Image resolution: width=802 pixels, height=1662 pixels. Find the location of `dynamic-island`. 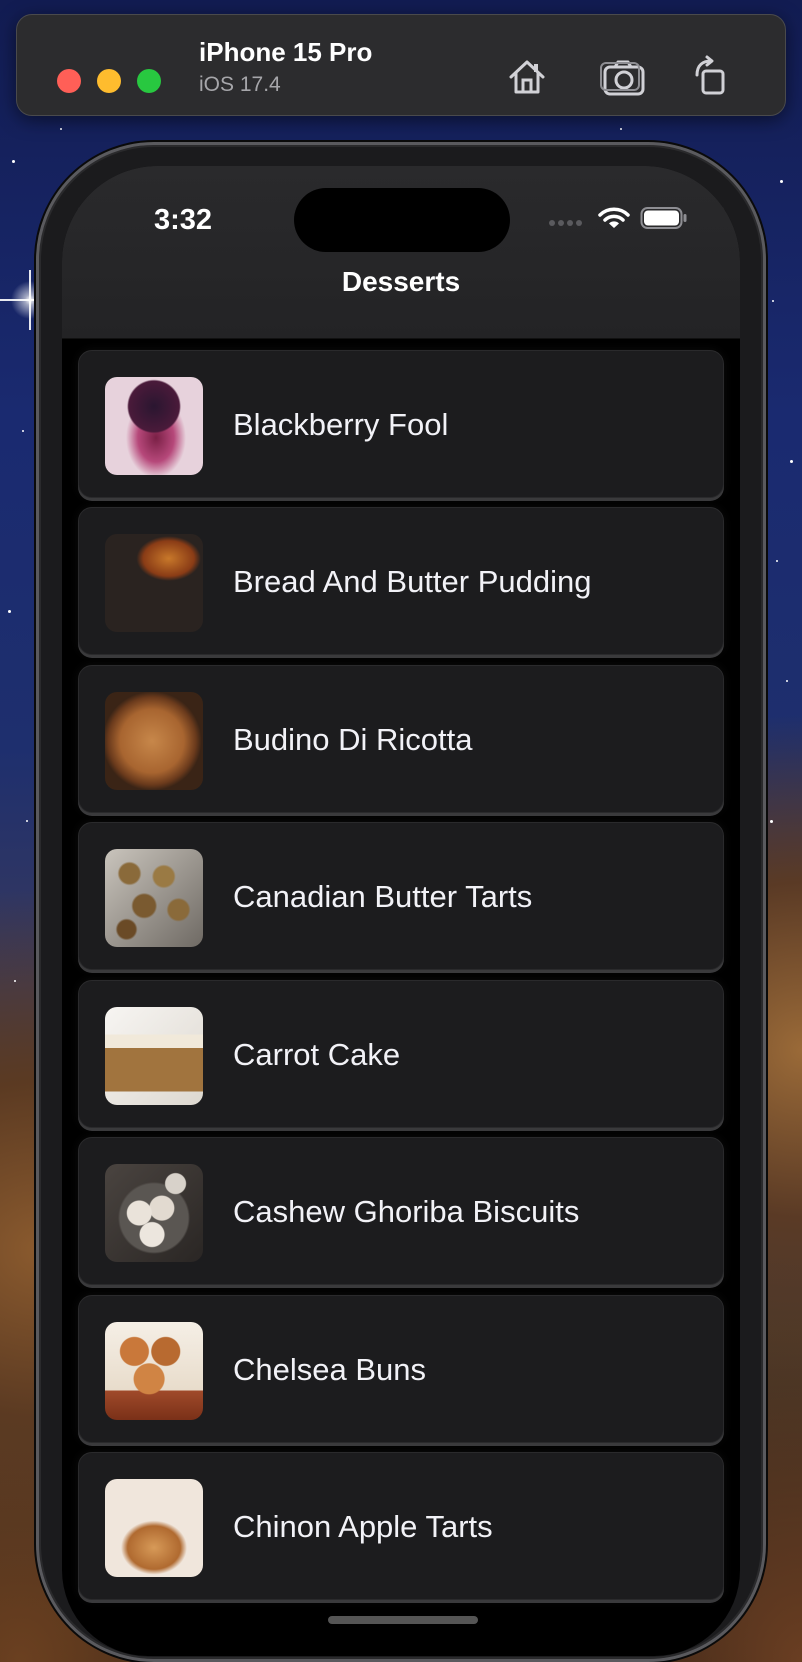

dynamic-island is located at coordinates (402, 220).